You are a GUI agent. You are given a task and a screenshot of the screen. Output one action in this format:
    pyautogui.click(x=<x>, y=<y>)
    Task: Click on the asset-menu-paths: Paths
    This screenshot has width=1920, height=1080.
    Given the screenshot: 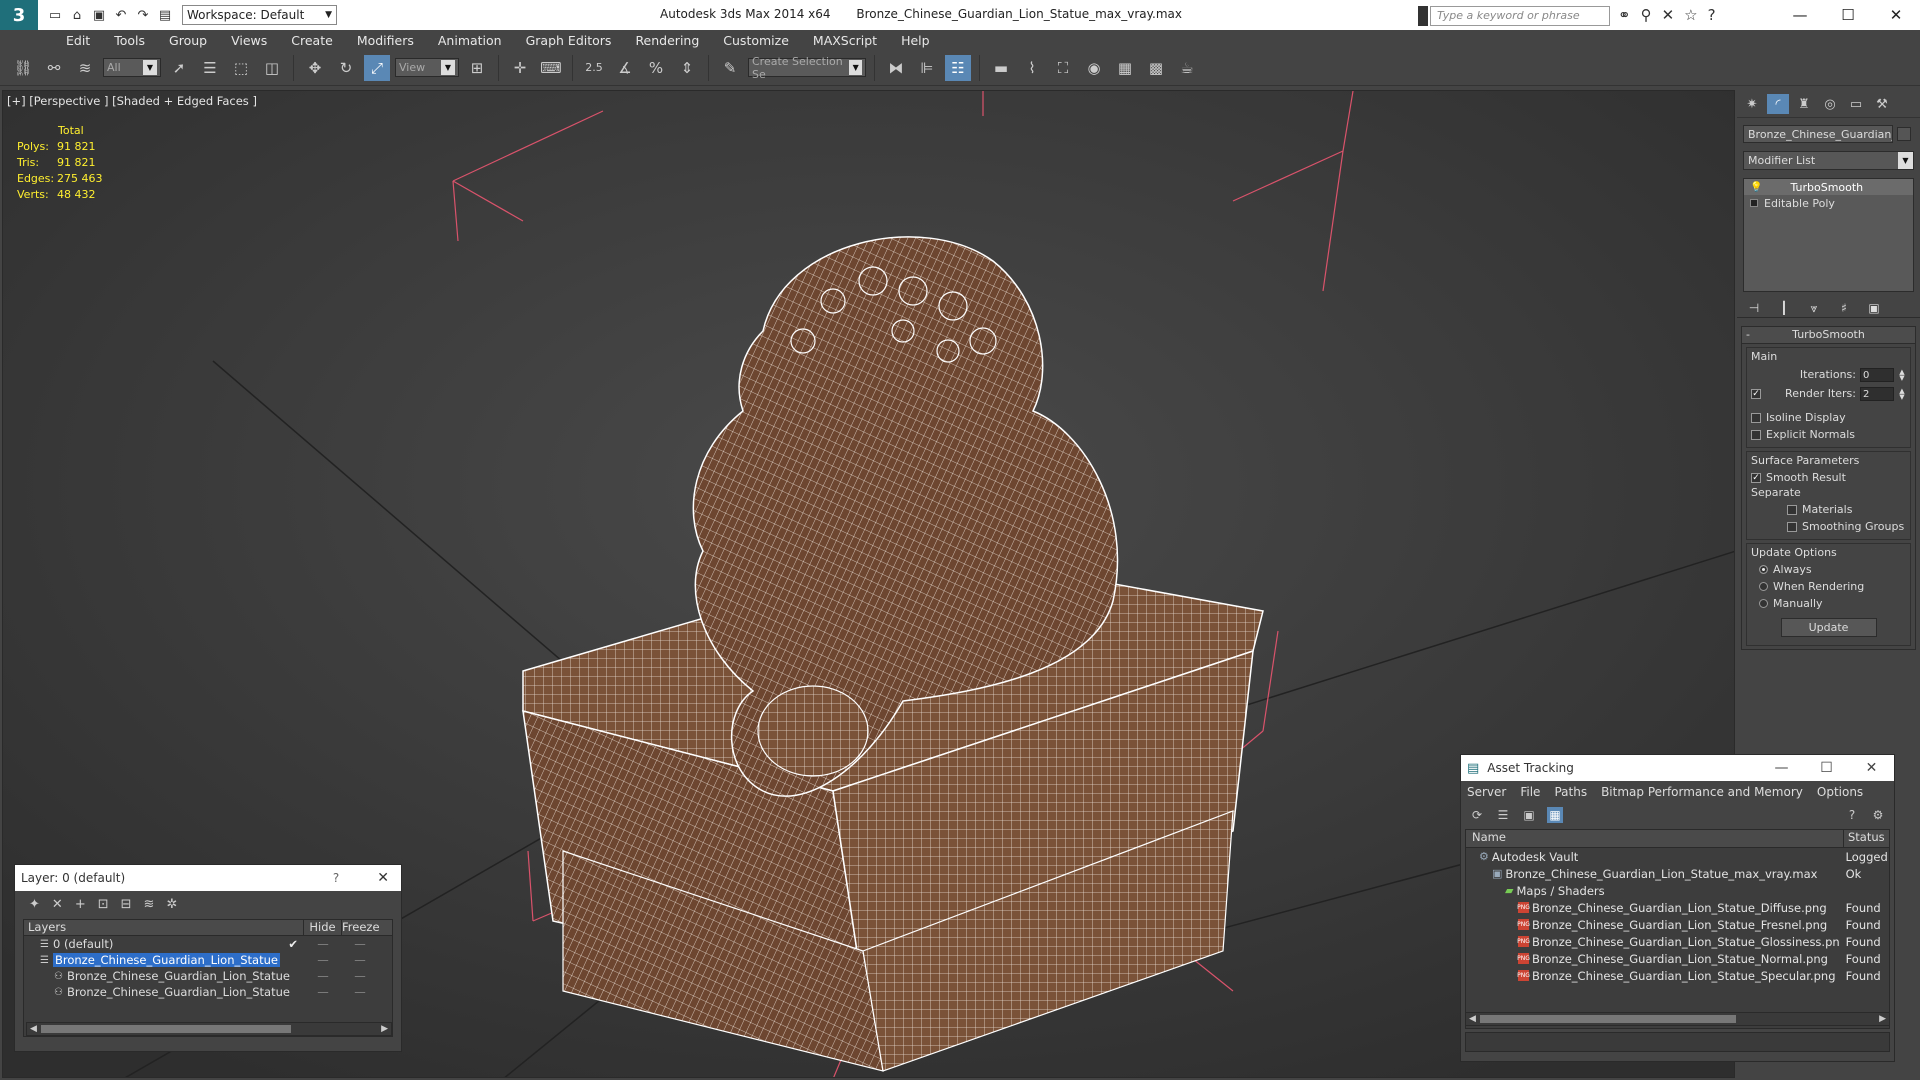 What is the action you would take?
    pyautogui.click(x=1570, y=792)
    